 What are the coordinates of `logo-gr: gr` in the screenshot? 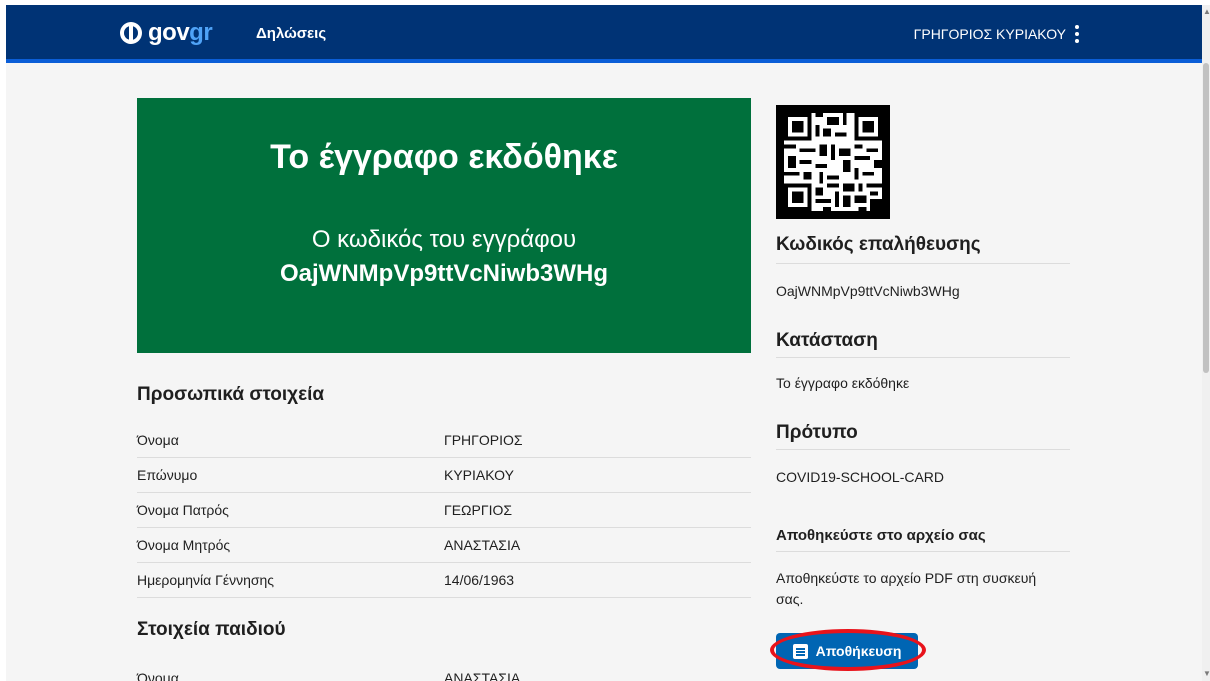 It's located at (201, 32).